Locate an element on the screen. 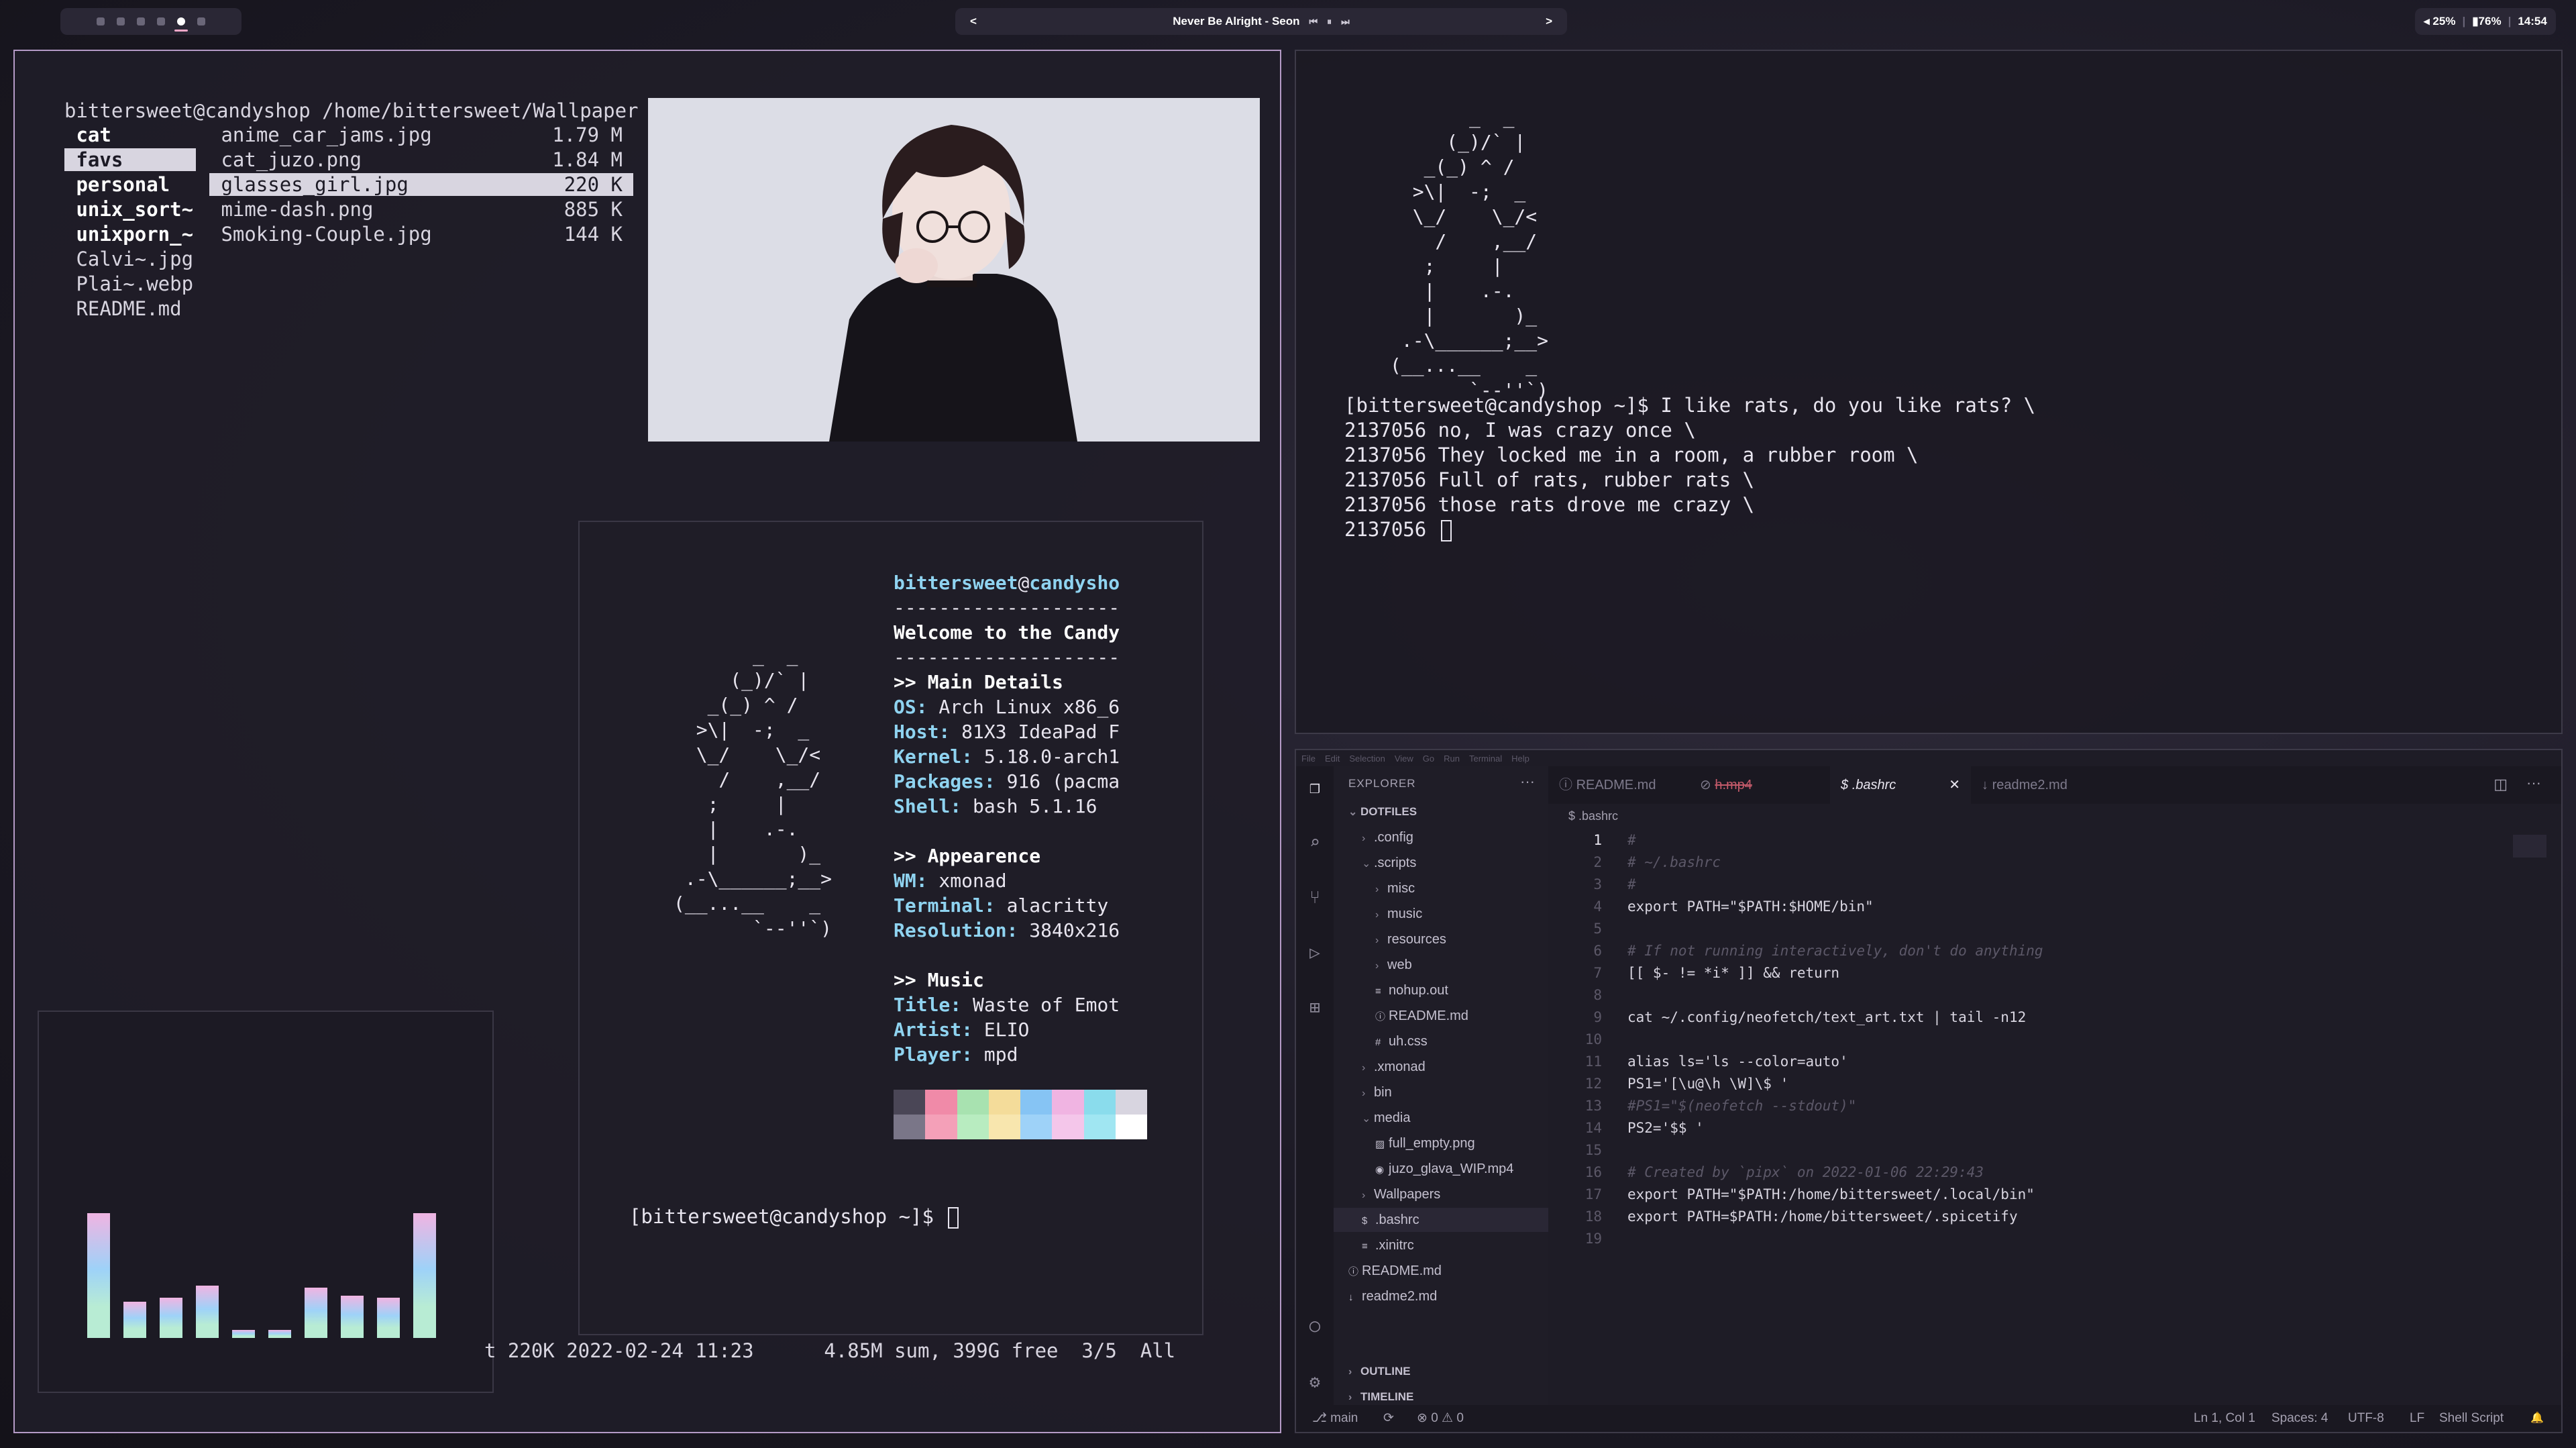 This screenshot has width=2576, height=1448. indentation: Spaces: 4 is located at coordinates (2299, 1418).